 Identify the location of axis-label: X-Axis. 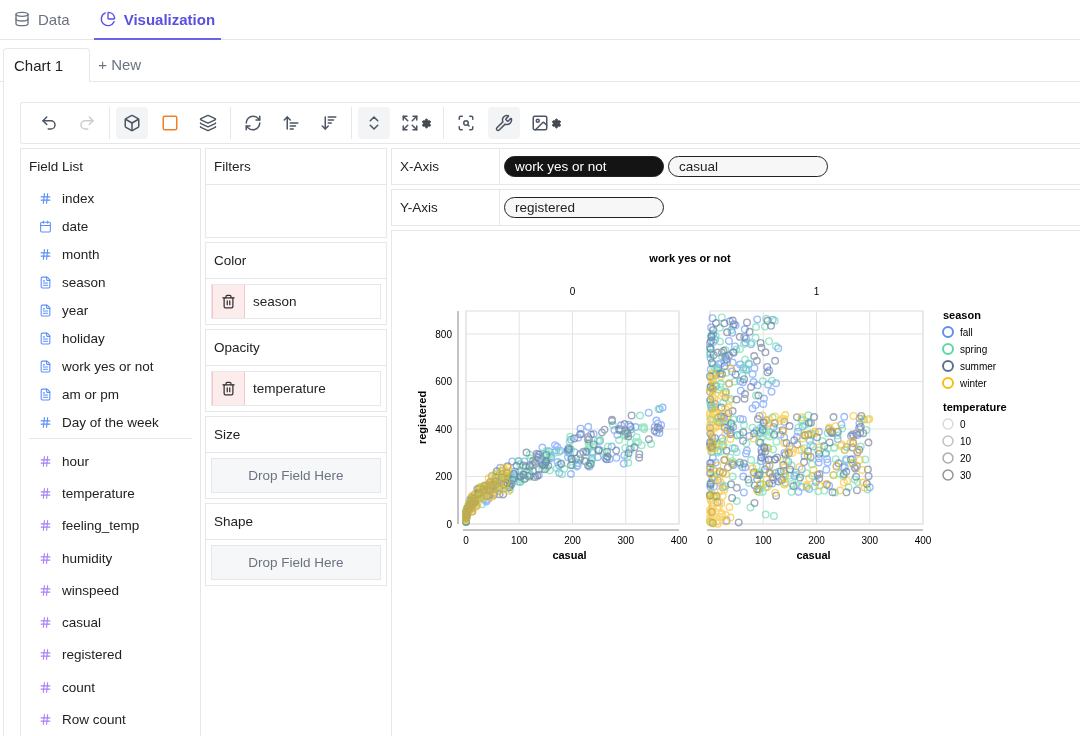
(446, 166).